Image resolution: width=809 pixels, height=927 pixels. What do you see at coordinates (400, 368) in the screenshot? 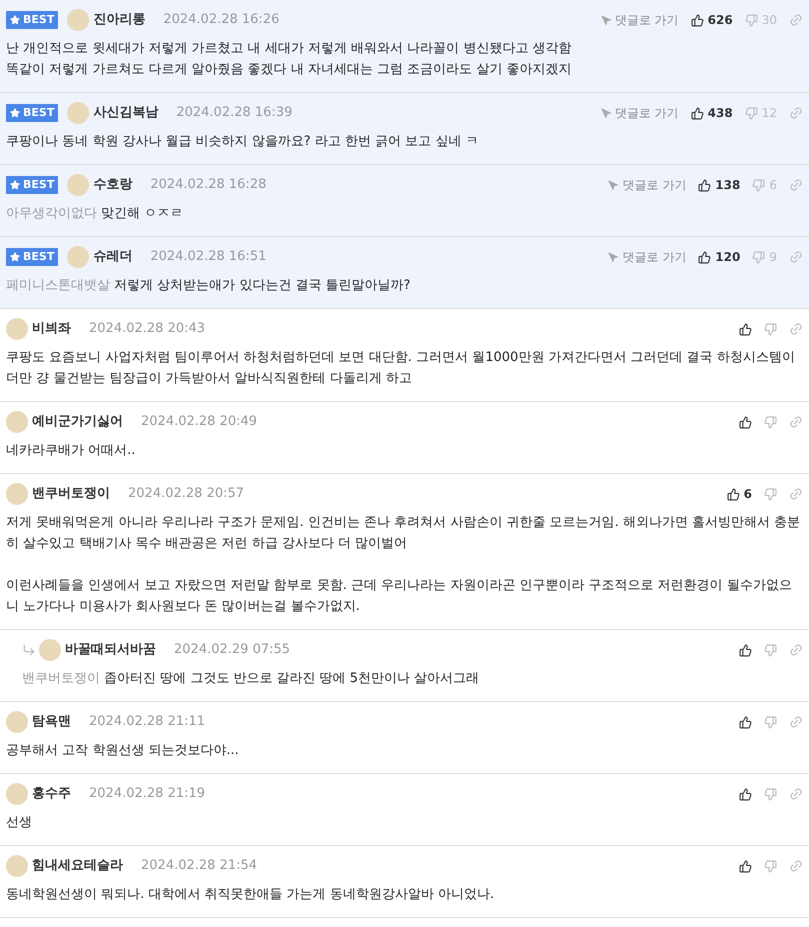
I see `comment-text: 쿠팡도 요즘보니 사업자처럼 팀이루어서 하청처럼하던데 보면 대단함. 그러면서 월1000만원 가져간다면서 그러던데 결국 하청시스템이 더만 걍 물건받는 팀장급이 가득받아서 알바식직원한테 다돌리게 하고` at bounding box center [400, 368].